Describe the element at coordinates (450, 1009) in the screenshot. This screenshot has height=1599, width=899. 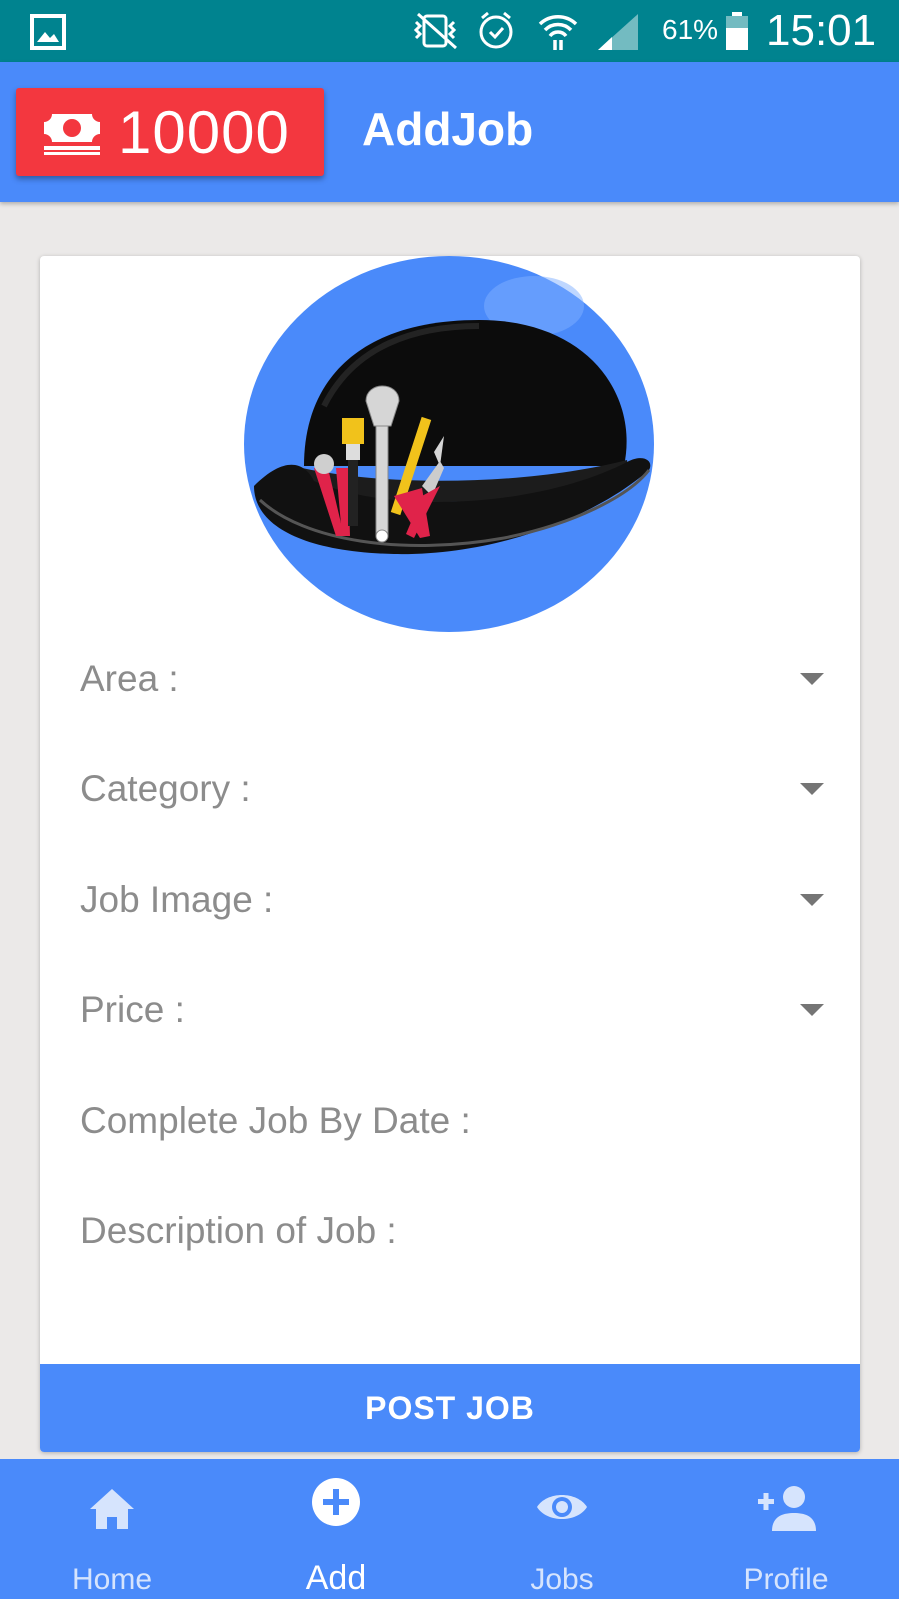
I see `price-dropdown: Price :` at that location.